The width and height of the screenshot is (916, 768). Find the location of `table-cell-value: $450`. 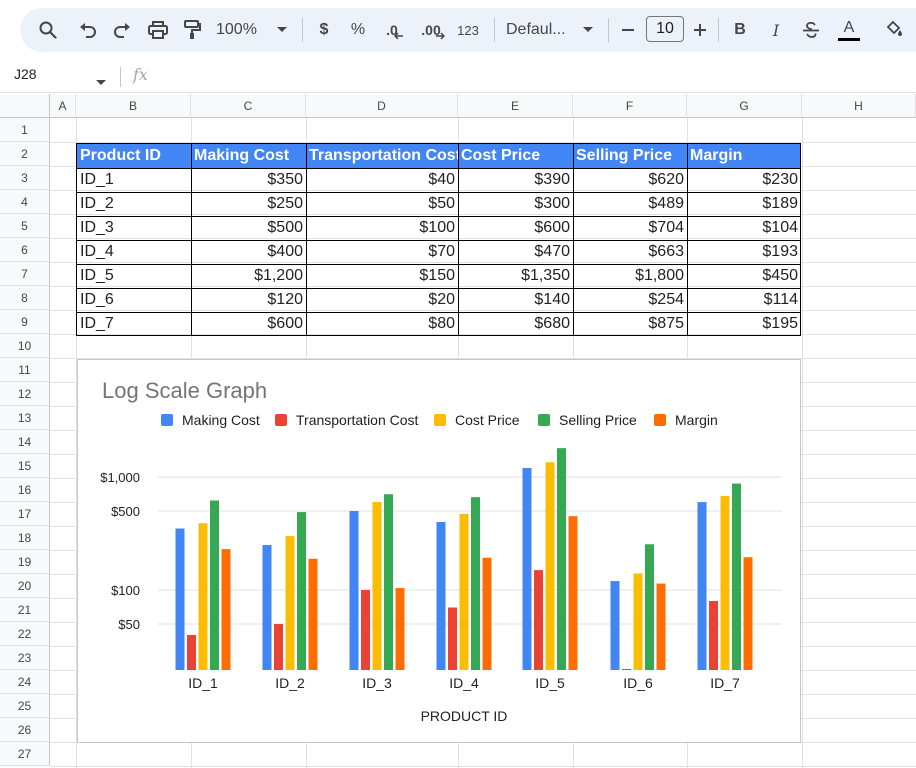

table-cell-value: $450 is located at coordinates (744, 276).